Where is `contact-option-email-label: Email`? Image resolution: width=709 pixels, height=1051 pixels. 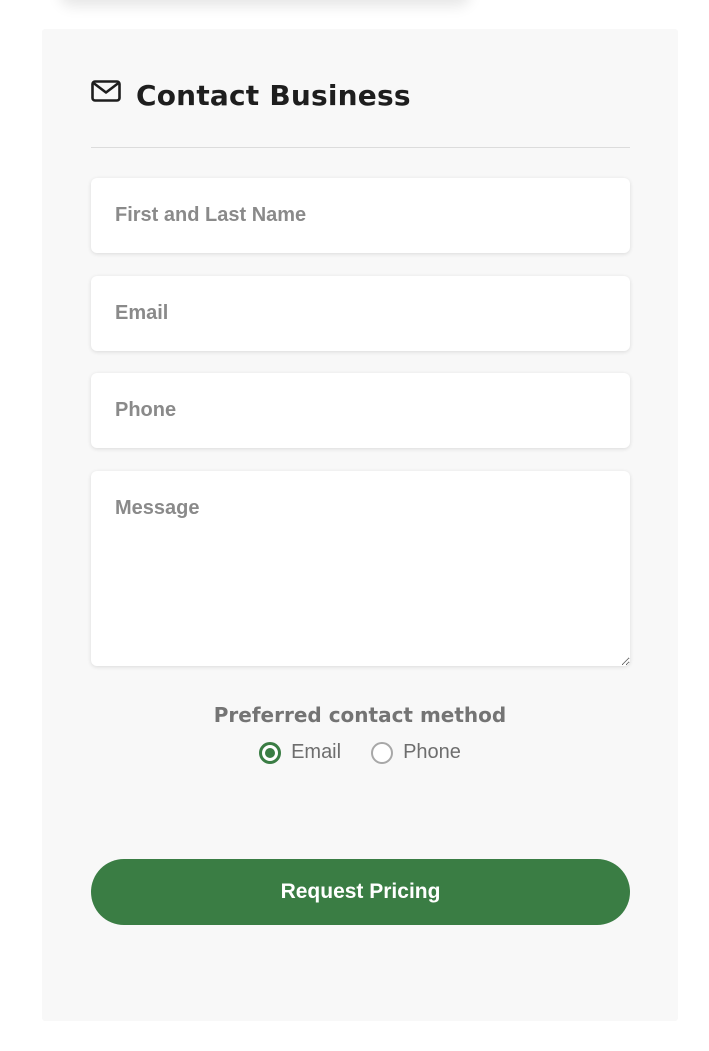 contact-option-email-label: Email is located at coordinates (316, 752).